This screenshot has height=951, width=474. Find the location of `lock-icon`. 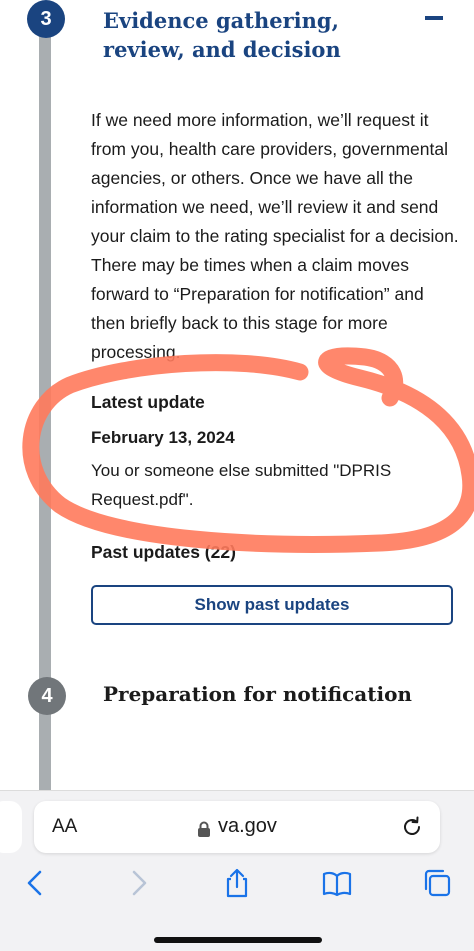

lock-icon is located at coordinates (204, 829).